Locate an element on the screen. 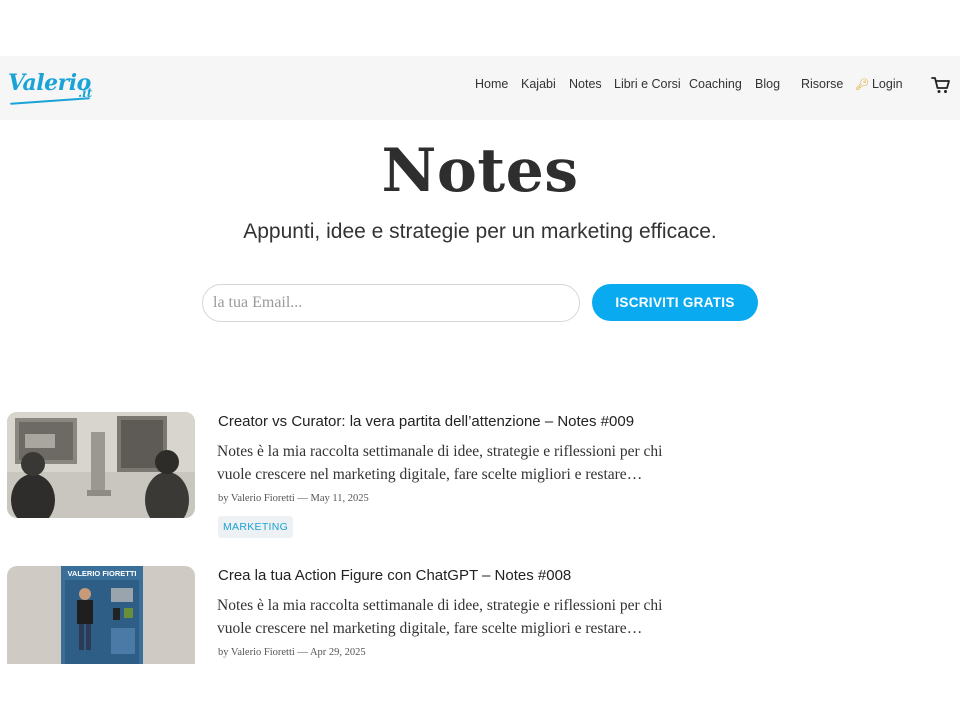  page-bottom-fade is located at coordinates (480, 692).